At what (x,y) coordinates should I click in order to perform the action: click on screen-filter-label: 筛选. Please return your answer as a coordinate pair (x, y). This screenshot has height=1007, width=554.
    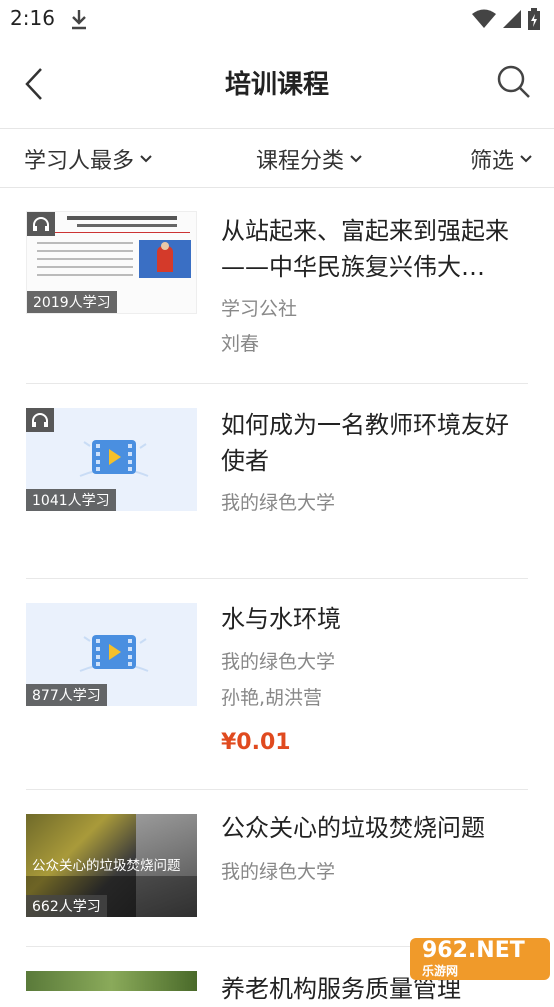
    Looking at the image, I should click on (491, 161).